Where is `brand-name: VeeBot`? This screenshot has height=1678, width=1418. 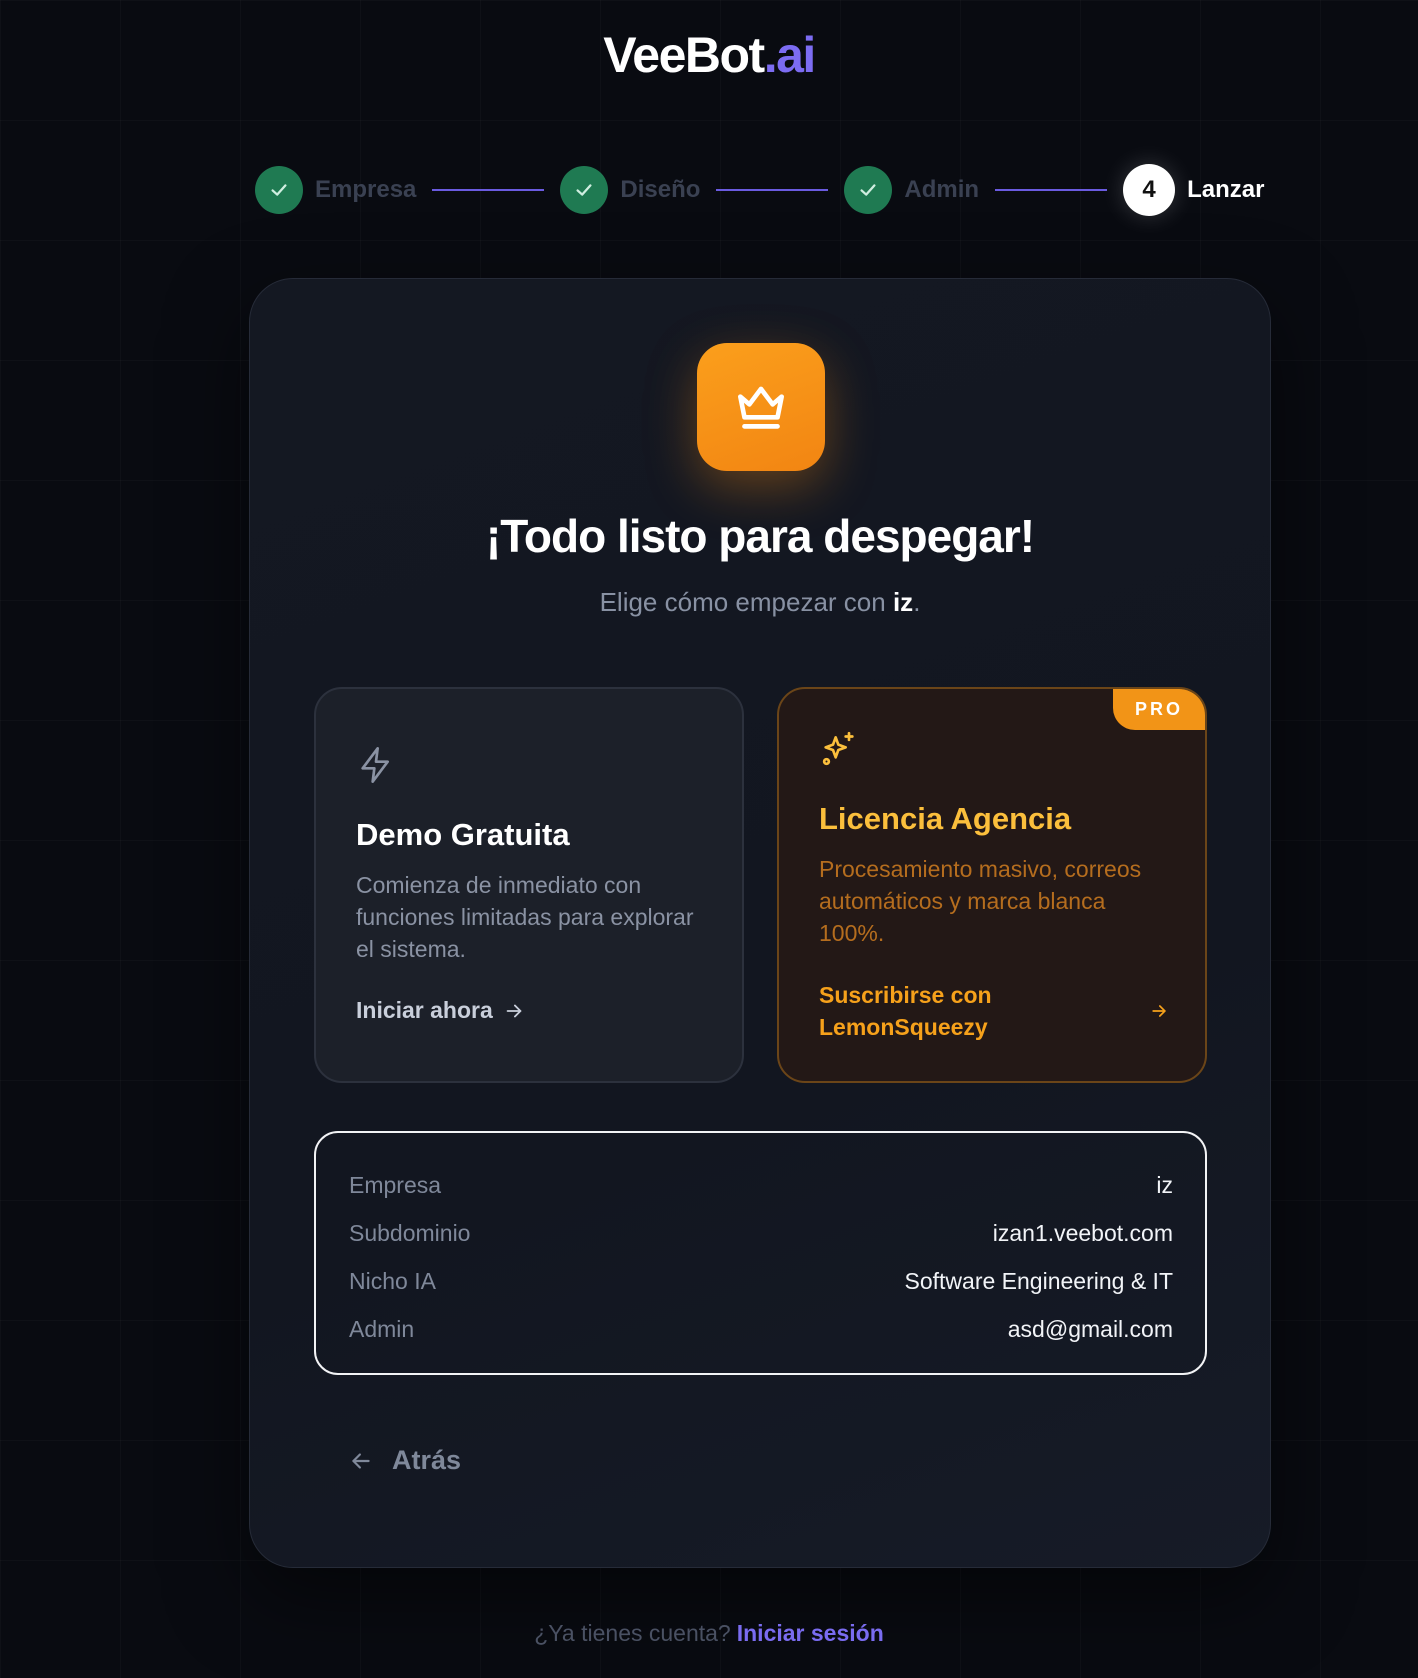 brand-name: VeeBot is located at coordinates (684, 55).